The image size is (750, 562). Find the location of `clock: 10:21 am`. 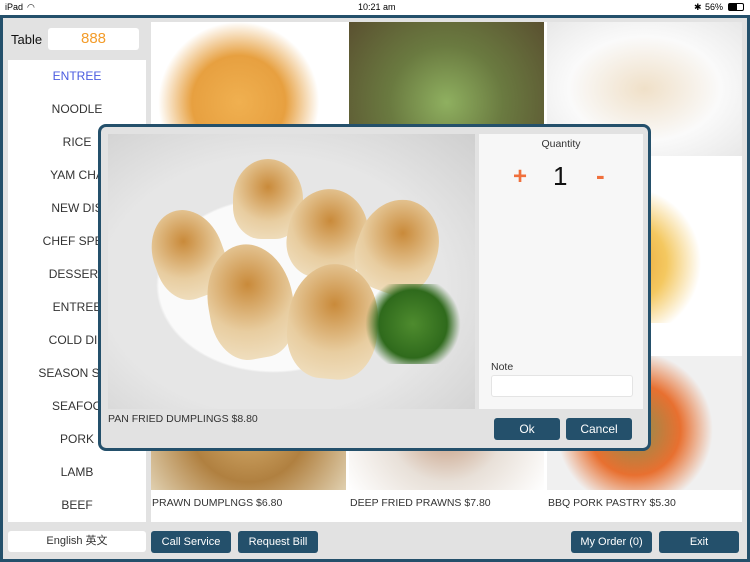

clock: 10:21 am is located at coordinates (377, 7).